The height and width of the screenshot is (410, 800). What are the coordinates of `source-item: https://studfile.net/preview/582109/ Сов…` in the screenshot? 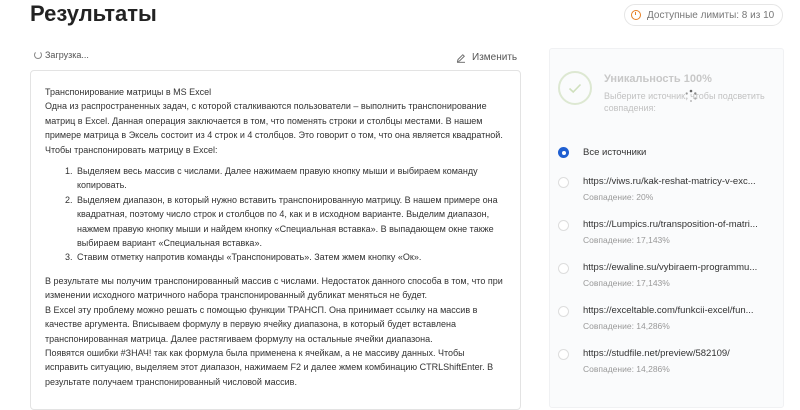 It's located at (644, 361).